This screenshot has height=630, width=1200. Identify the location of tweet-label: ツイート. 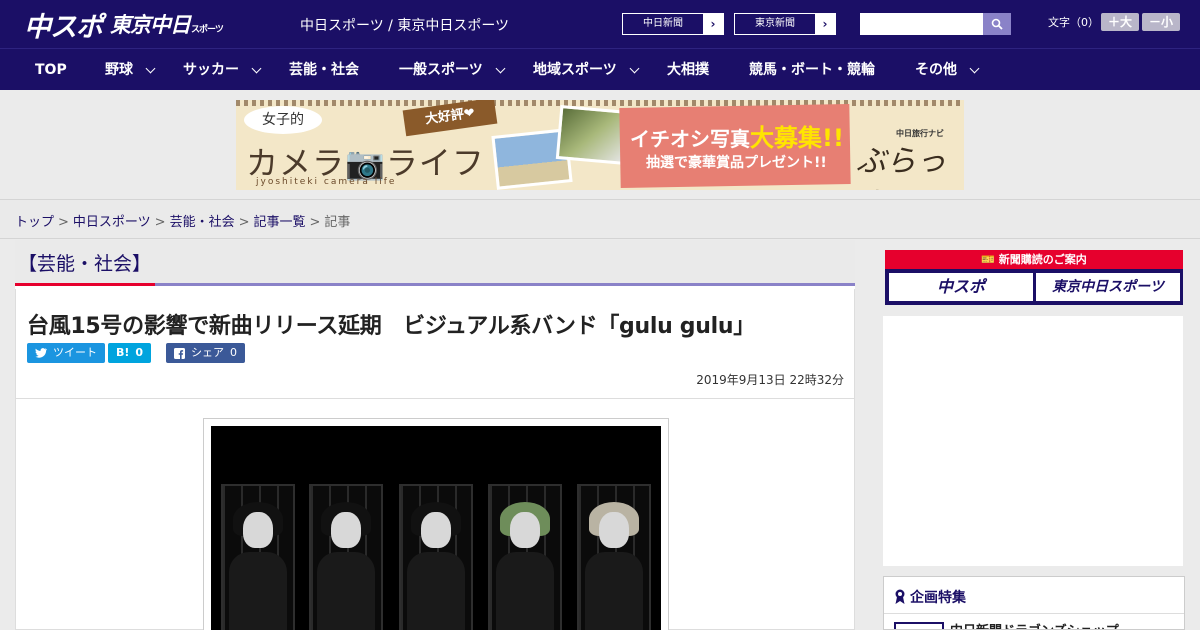
(75, 352).